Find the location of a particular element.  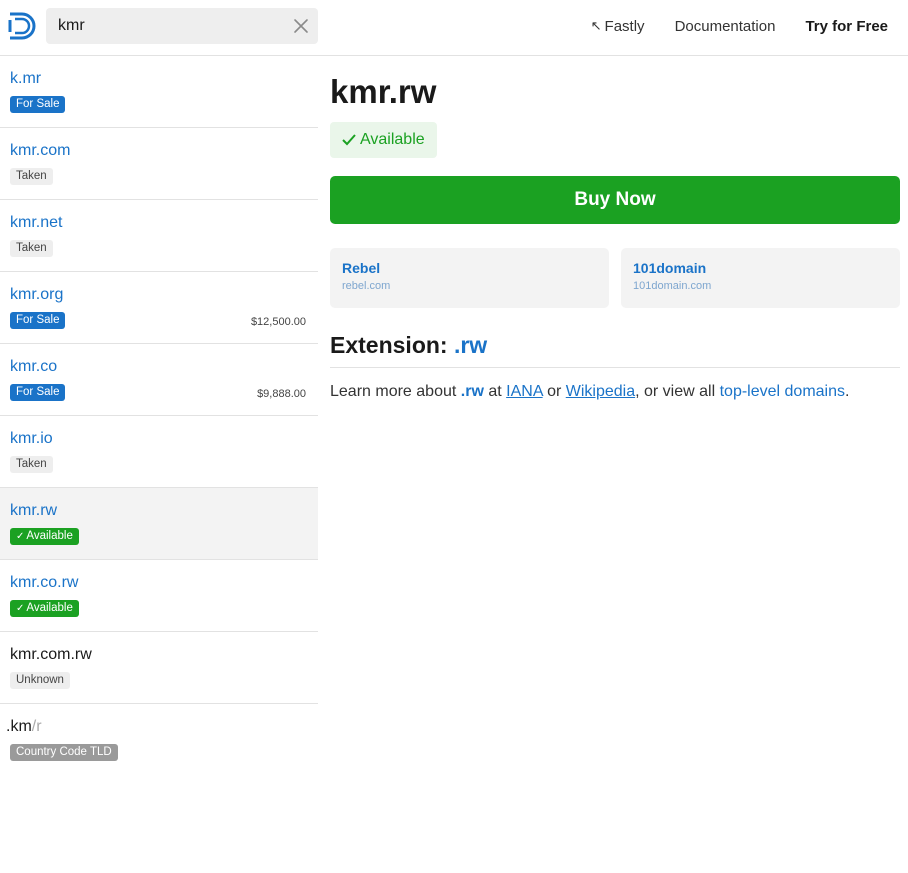

result-domain: kmr.io is located at coordinates (31, 438).